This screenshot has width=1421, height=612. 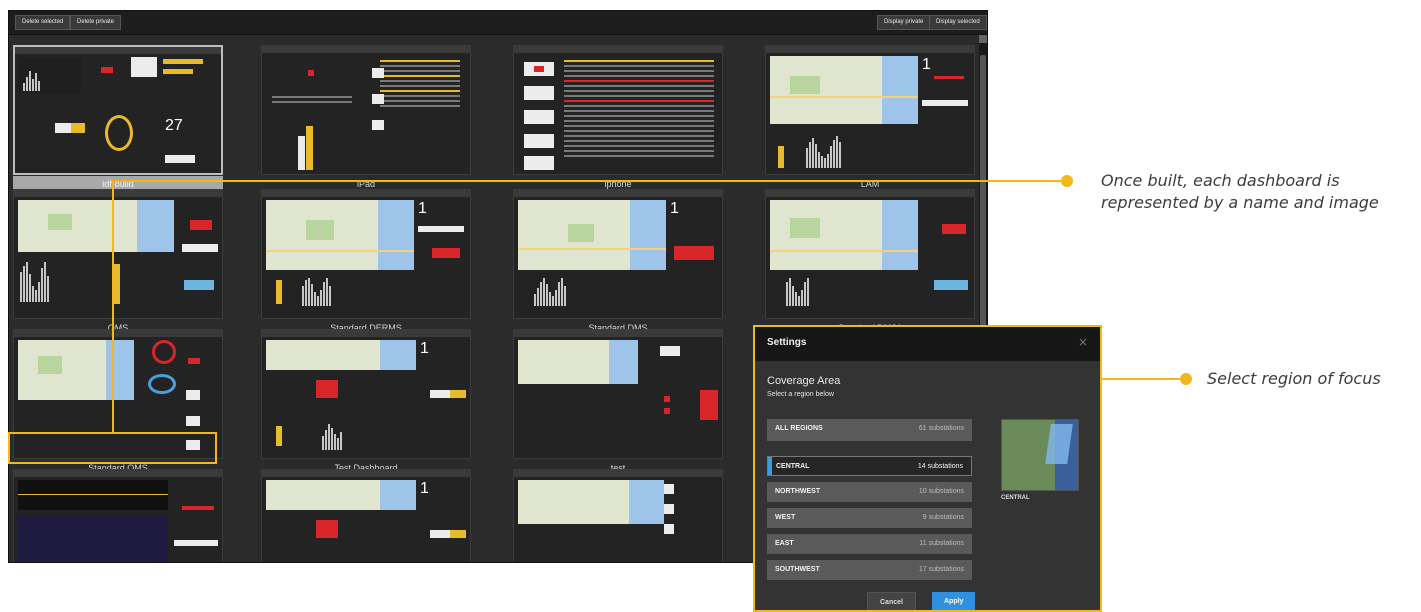 I want to click on region-option-southwest: SOUTHWEST 17 substations, so click(x=869, y=570).